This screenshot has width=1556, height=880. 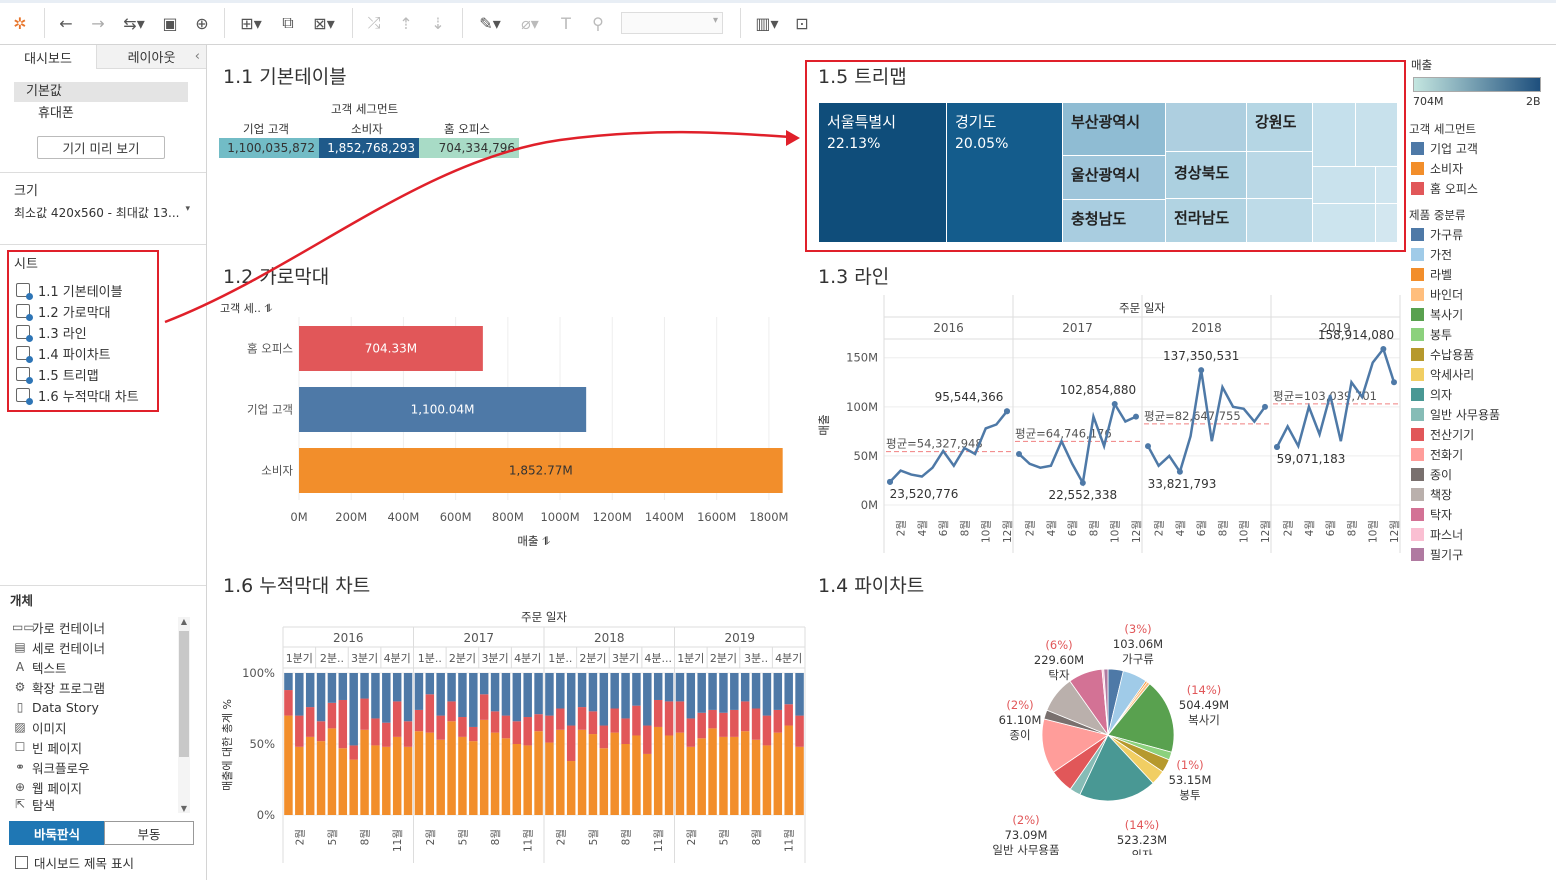 What do you see at coordinates (1437, 554) in the screenshot?
I see `legend-subcat-item: 필기구` at bounding box center [1437, 554].